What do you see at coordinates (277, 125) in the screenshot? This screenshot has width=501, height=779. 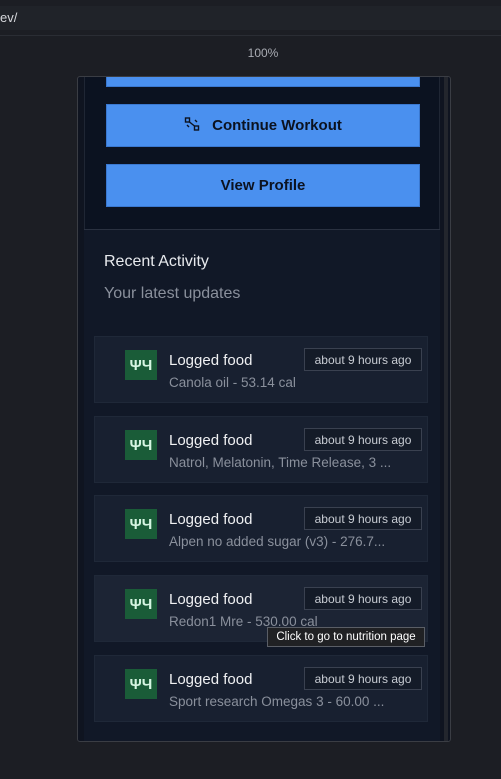 I see `continue-workout-label: Continue Workout` at bounding box center [277, 125].